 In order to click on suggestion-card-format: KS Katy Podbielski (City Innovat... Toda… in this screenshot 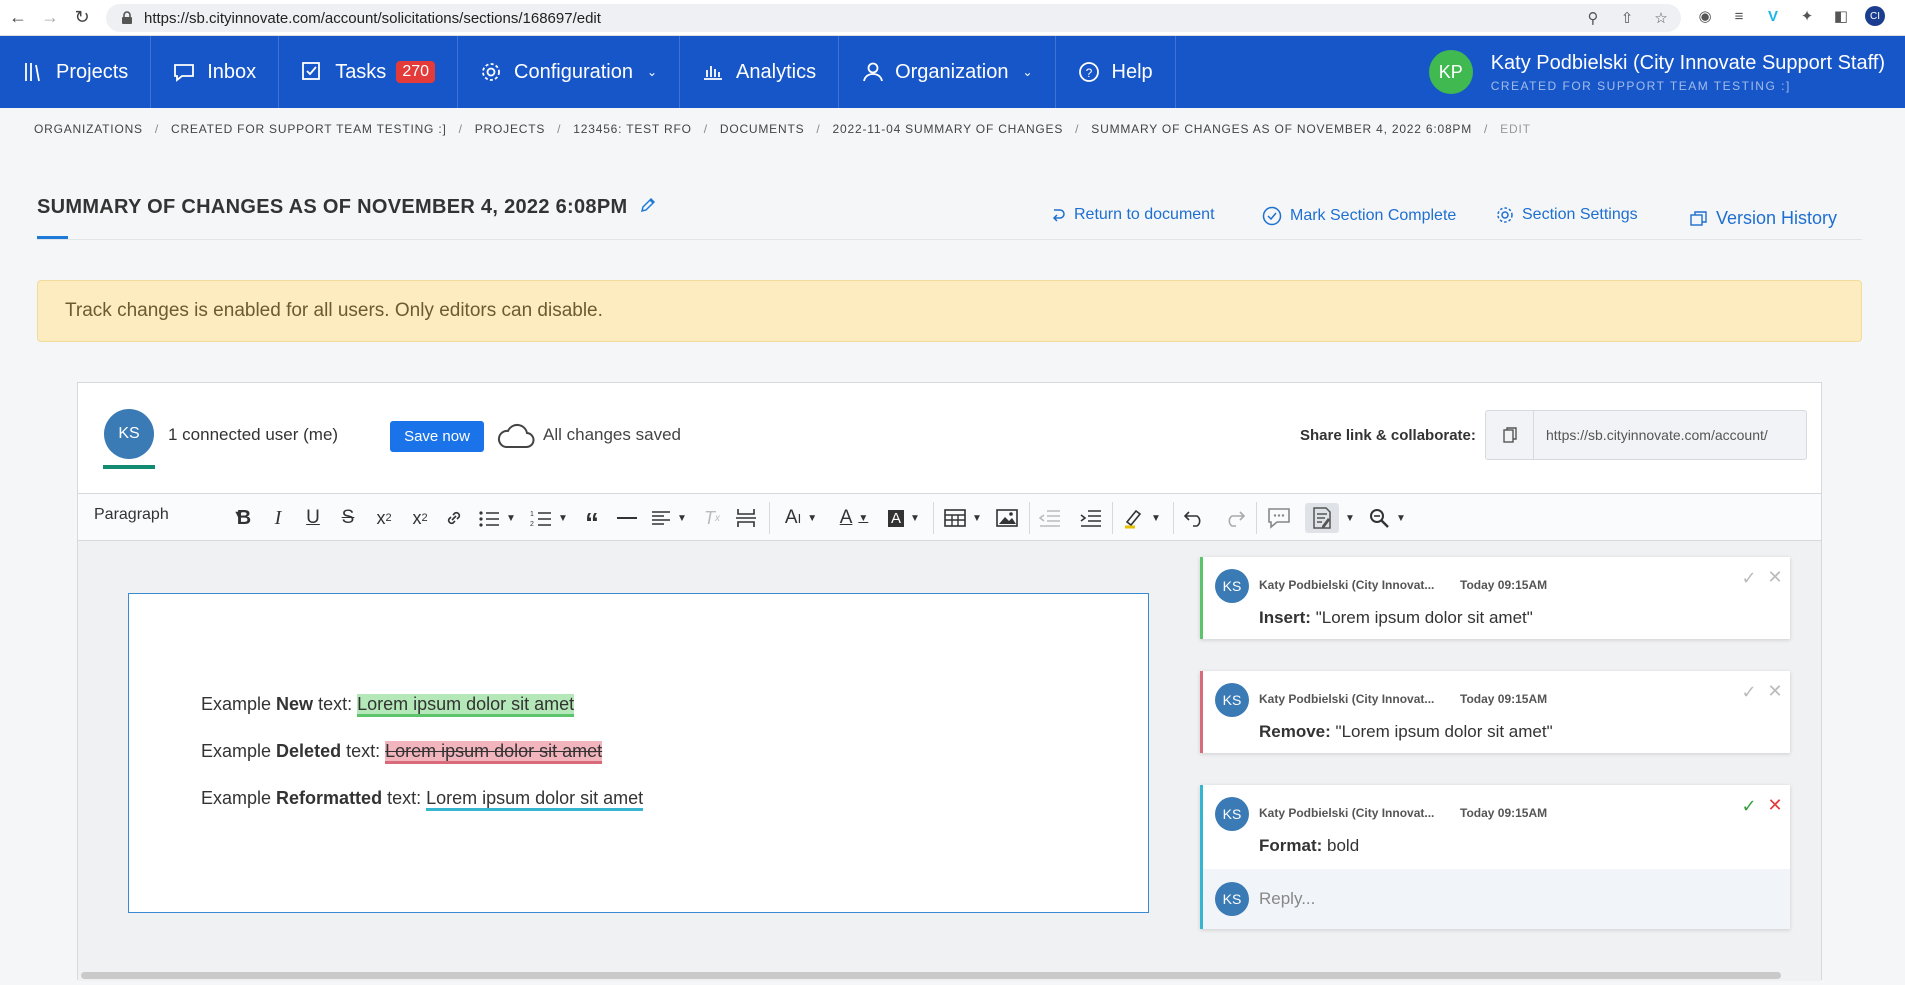, I will do `click(1495, 857)`.